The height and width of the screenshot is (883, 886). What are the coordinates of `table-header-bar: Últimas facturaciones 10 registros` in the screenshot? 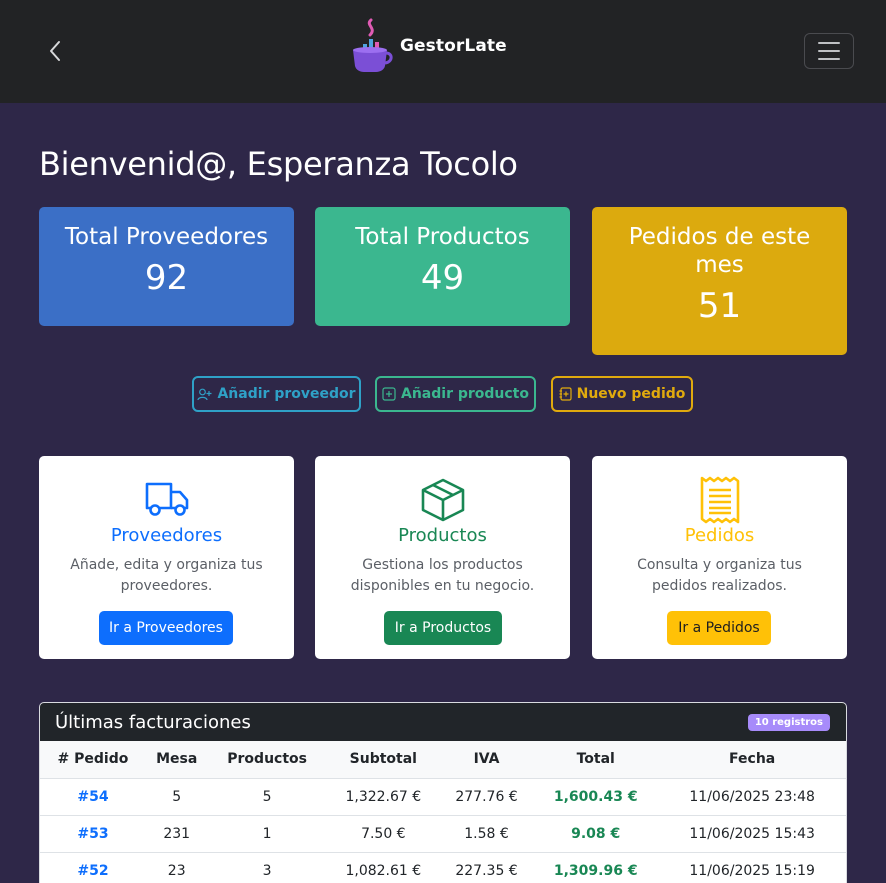 It's located at (443, 722).